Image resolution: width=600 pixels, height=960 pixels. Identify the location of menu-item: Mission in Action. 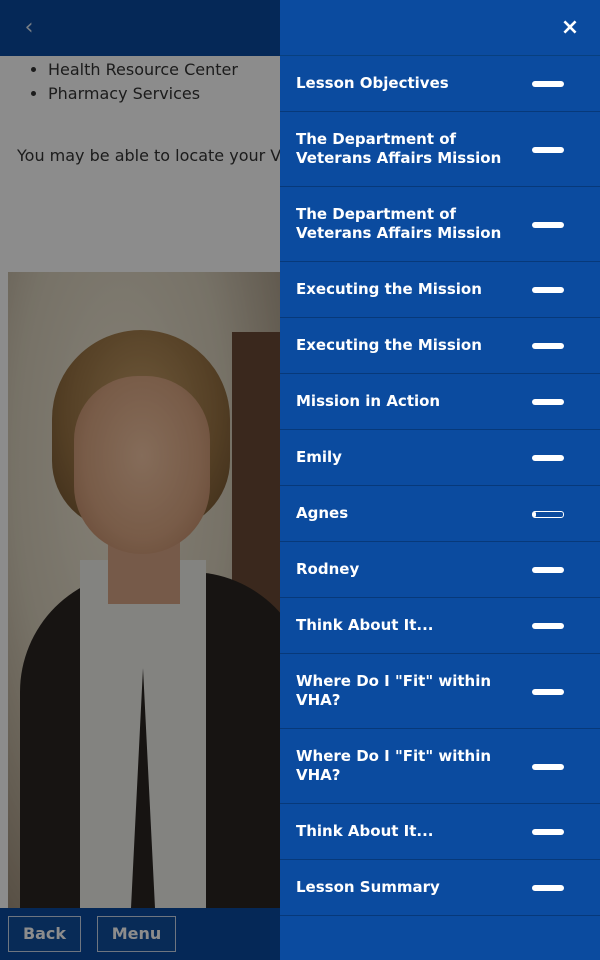
(440, 402).